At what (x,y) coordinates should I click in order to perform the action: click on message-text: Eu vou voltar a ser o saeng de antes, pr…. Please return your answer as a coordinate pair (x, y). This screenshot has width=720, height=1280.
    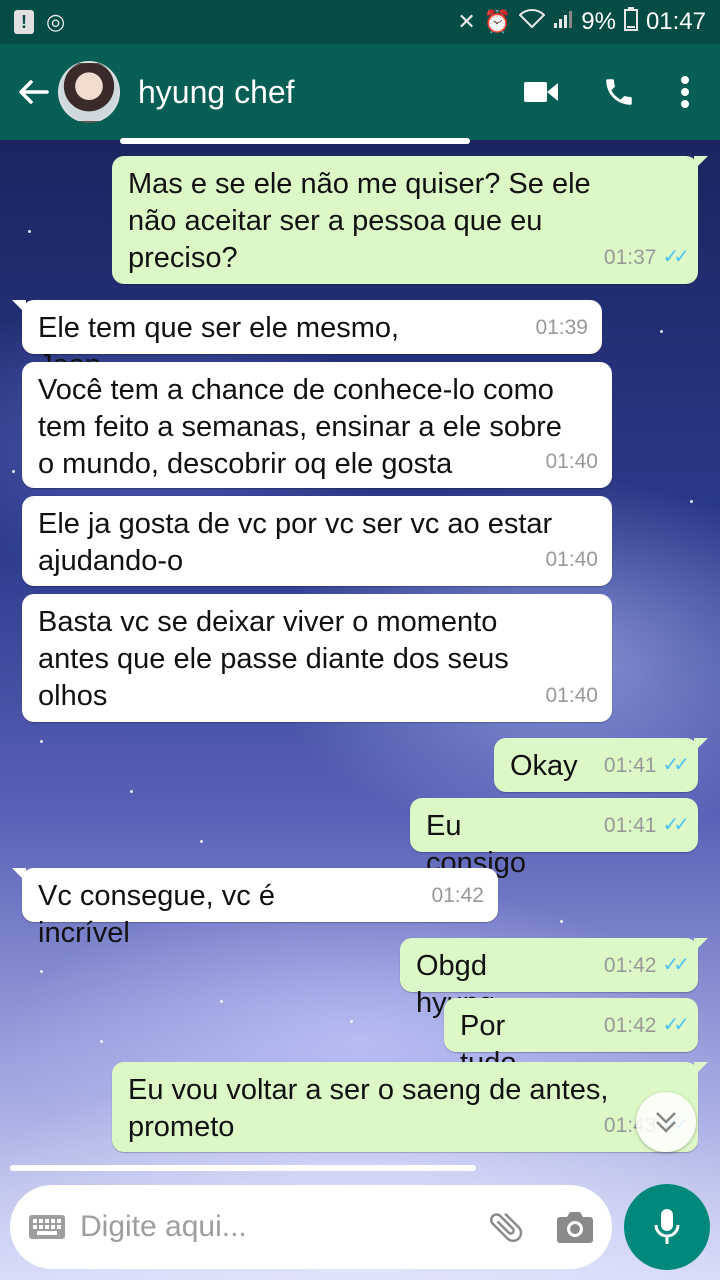
    Looking at the image, I should click on (368, 1108).